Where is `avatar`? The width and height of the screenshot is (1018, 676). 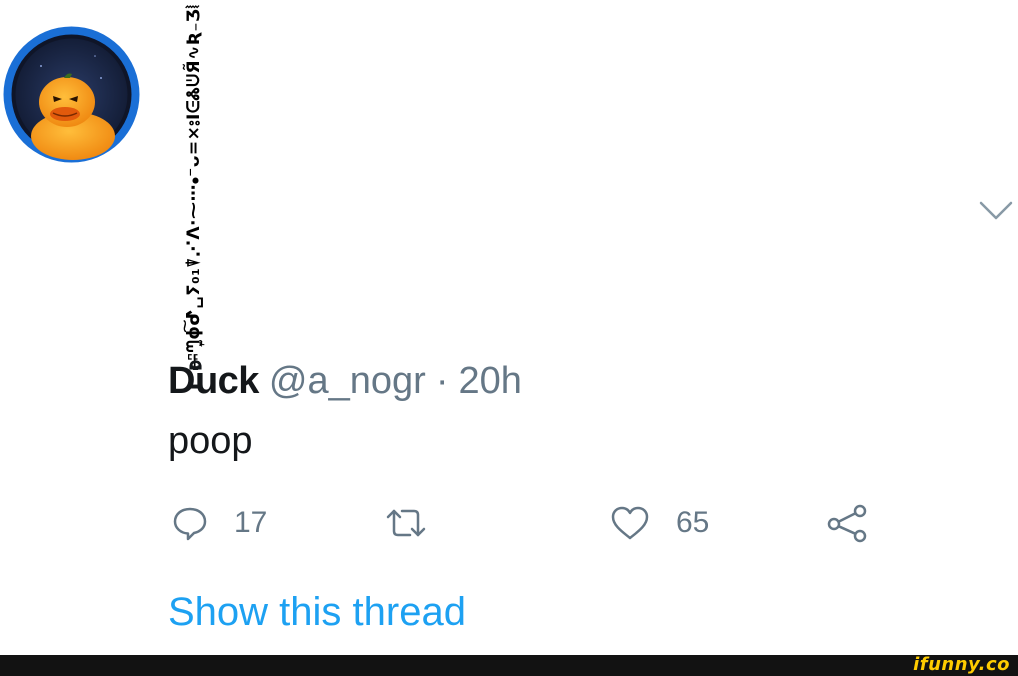 avatar is located at coordinates (71, 94).